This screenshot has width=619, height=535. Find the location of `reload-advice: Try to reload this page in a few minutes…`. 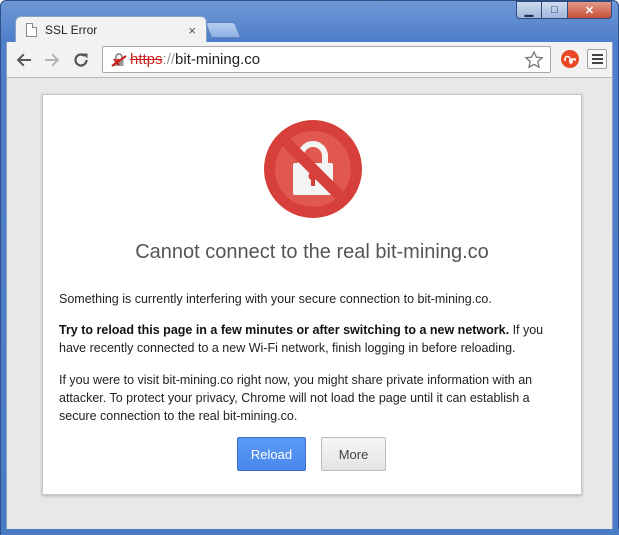

reload-advice: Try to reload this page in a few minutes… is located at coordinates (314, 339).